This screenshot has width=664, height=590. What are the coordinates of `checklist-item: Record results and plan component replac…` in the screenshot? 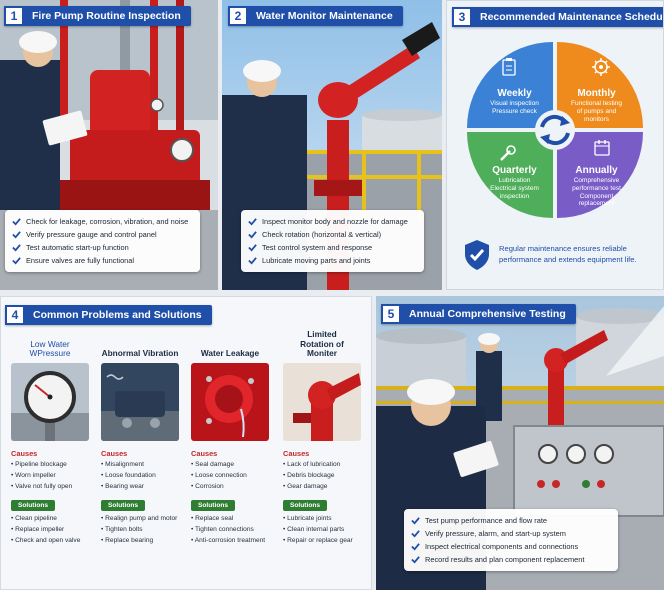 It's located at (511, 559).